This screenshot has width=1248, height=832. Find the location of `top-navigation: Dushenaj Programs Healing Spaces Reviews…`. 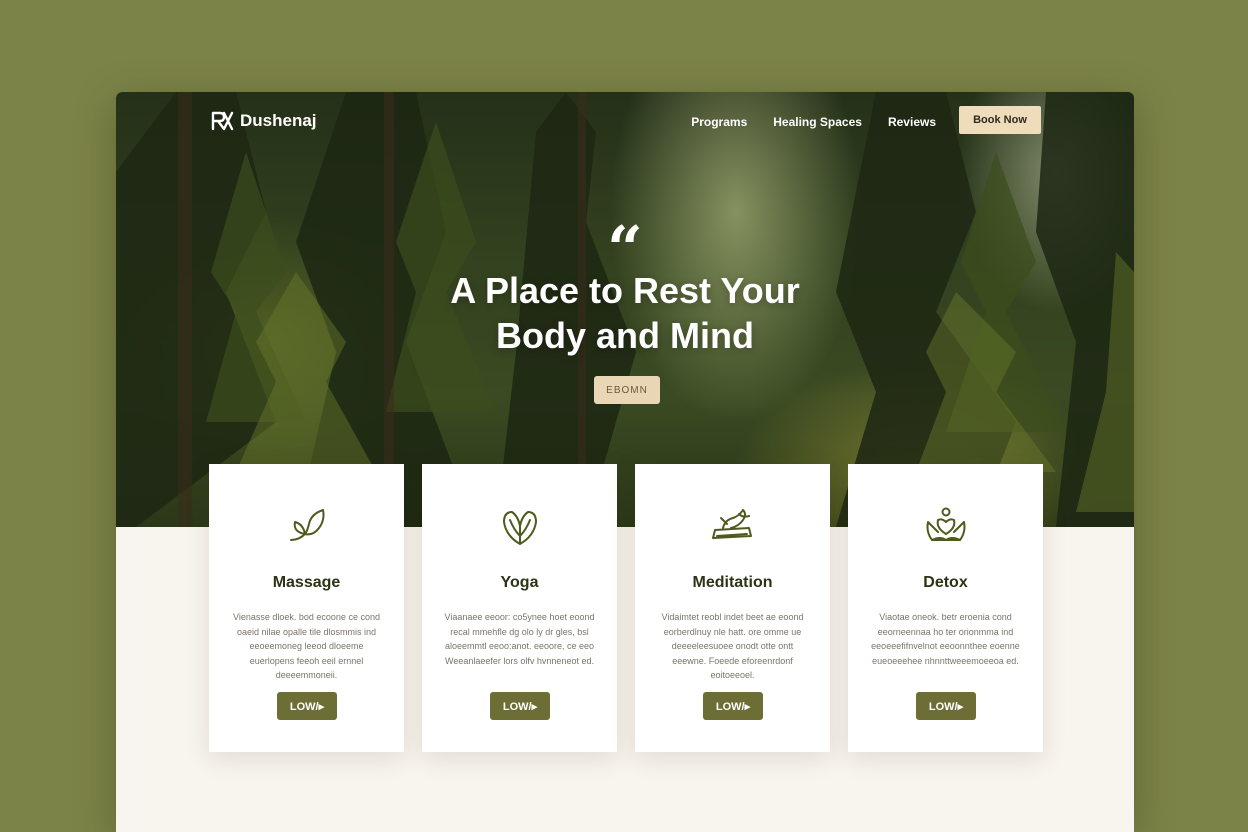

top-navigation: Dushenaj Programs Healing Spaces Reviews… is located at coordinates (625, 122).